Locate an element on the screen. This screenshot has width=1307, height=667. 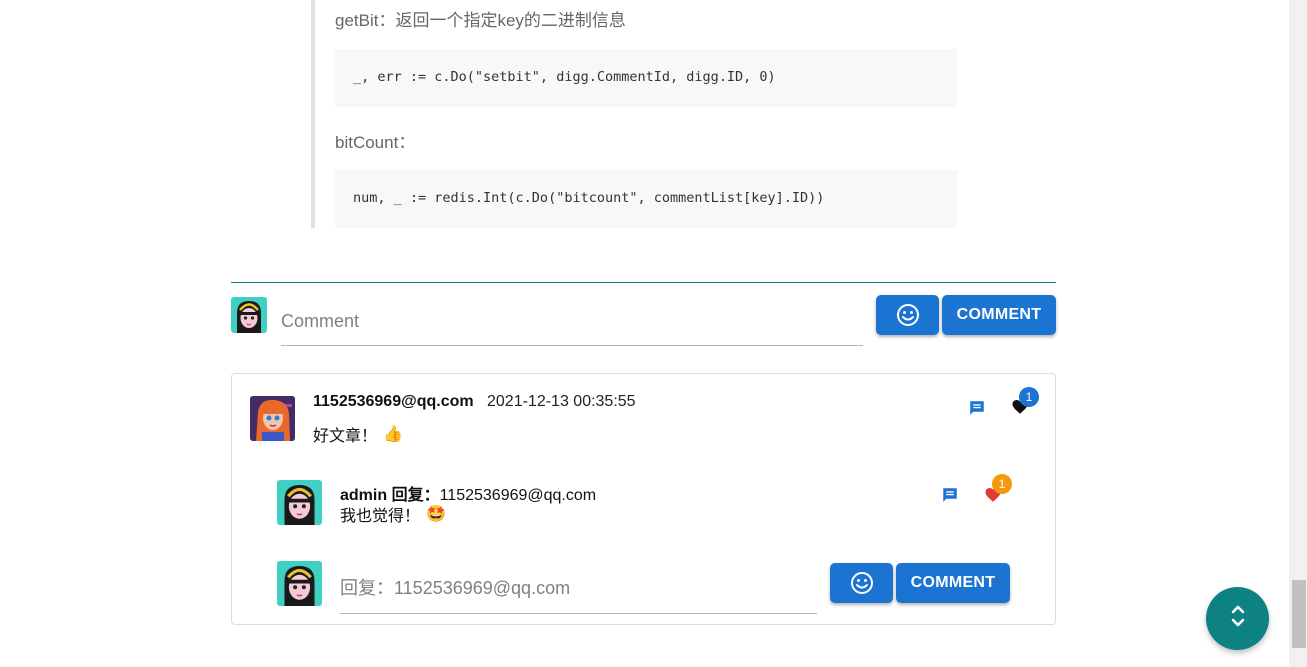
reply-reply-button is located at coordinates (950, 497).